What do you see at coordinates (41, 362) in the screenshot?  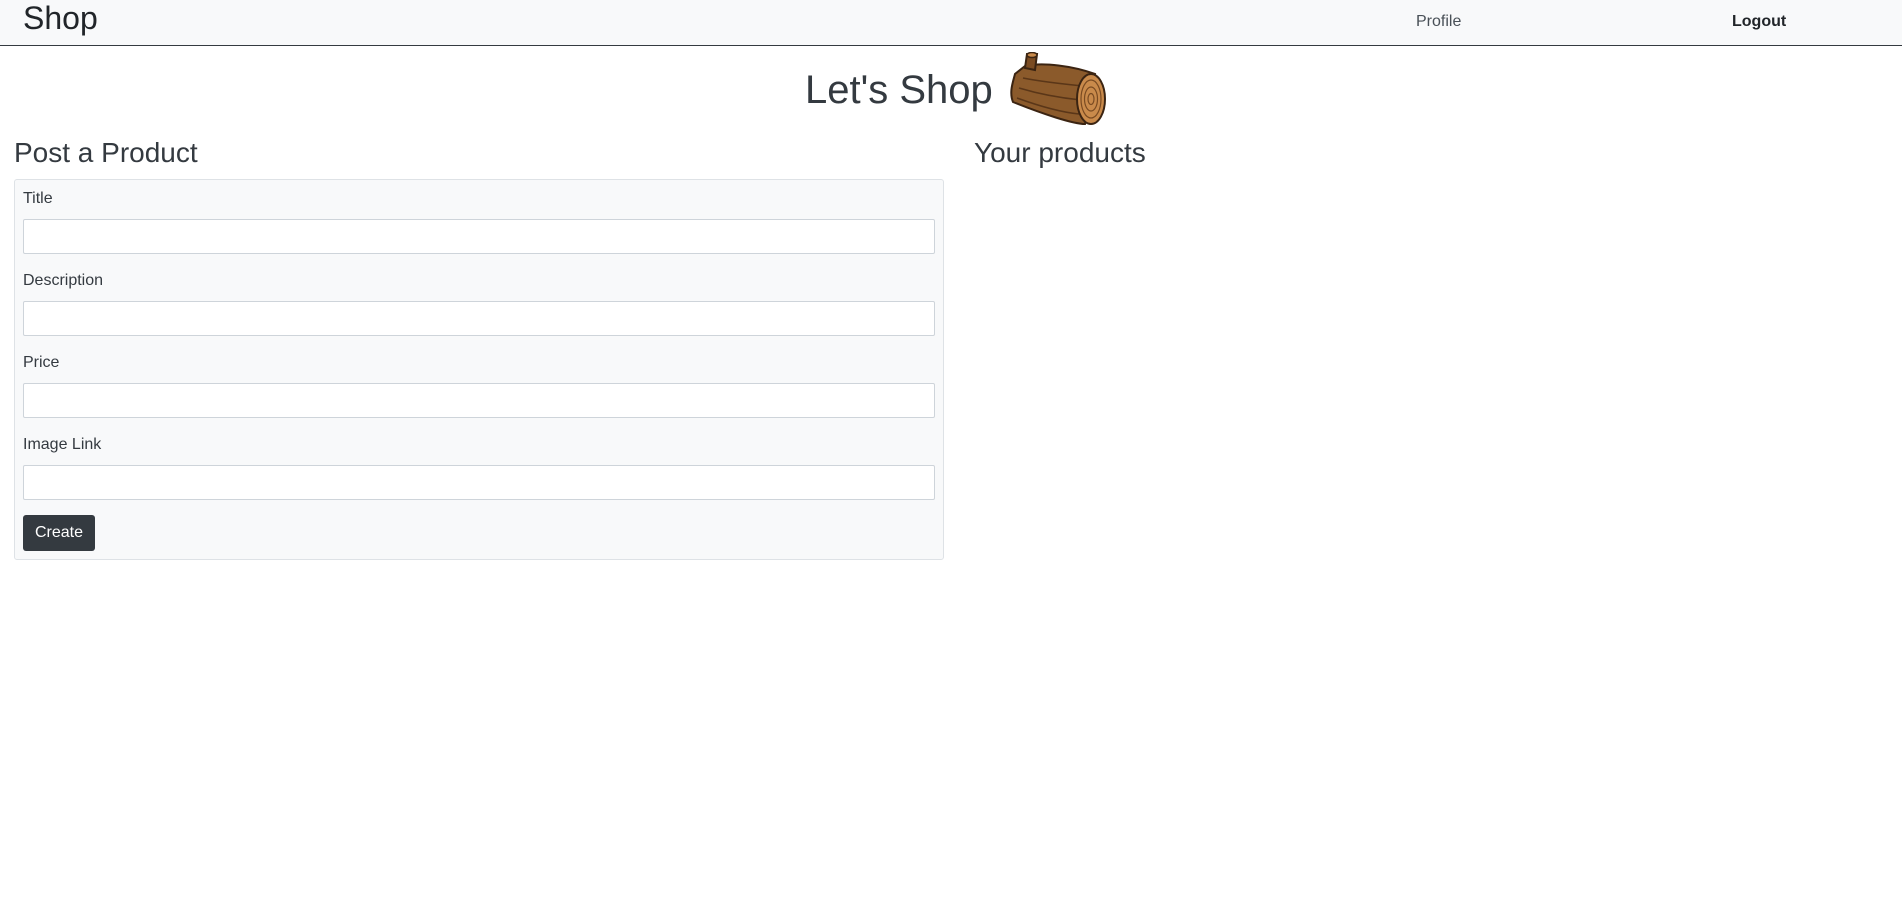 I see `price-label: Price` at bounding box center [41, 362].